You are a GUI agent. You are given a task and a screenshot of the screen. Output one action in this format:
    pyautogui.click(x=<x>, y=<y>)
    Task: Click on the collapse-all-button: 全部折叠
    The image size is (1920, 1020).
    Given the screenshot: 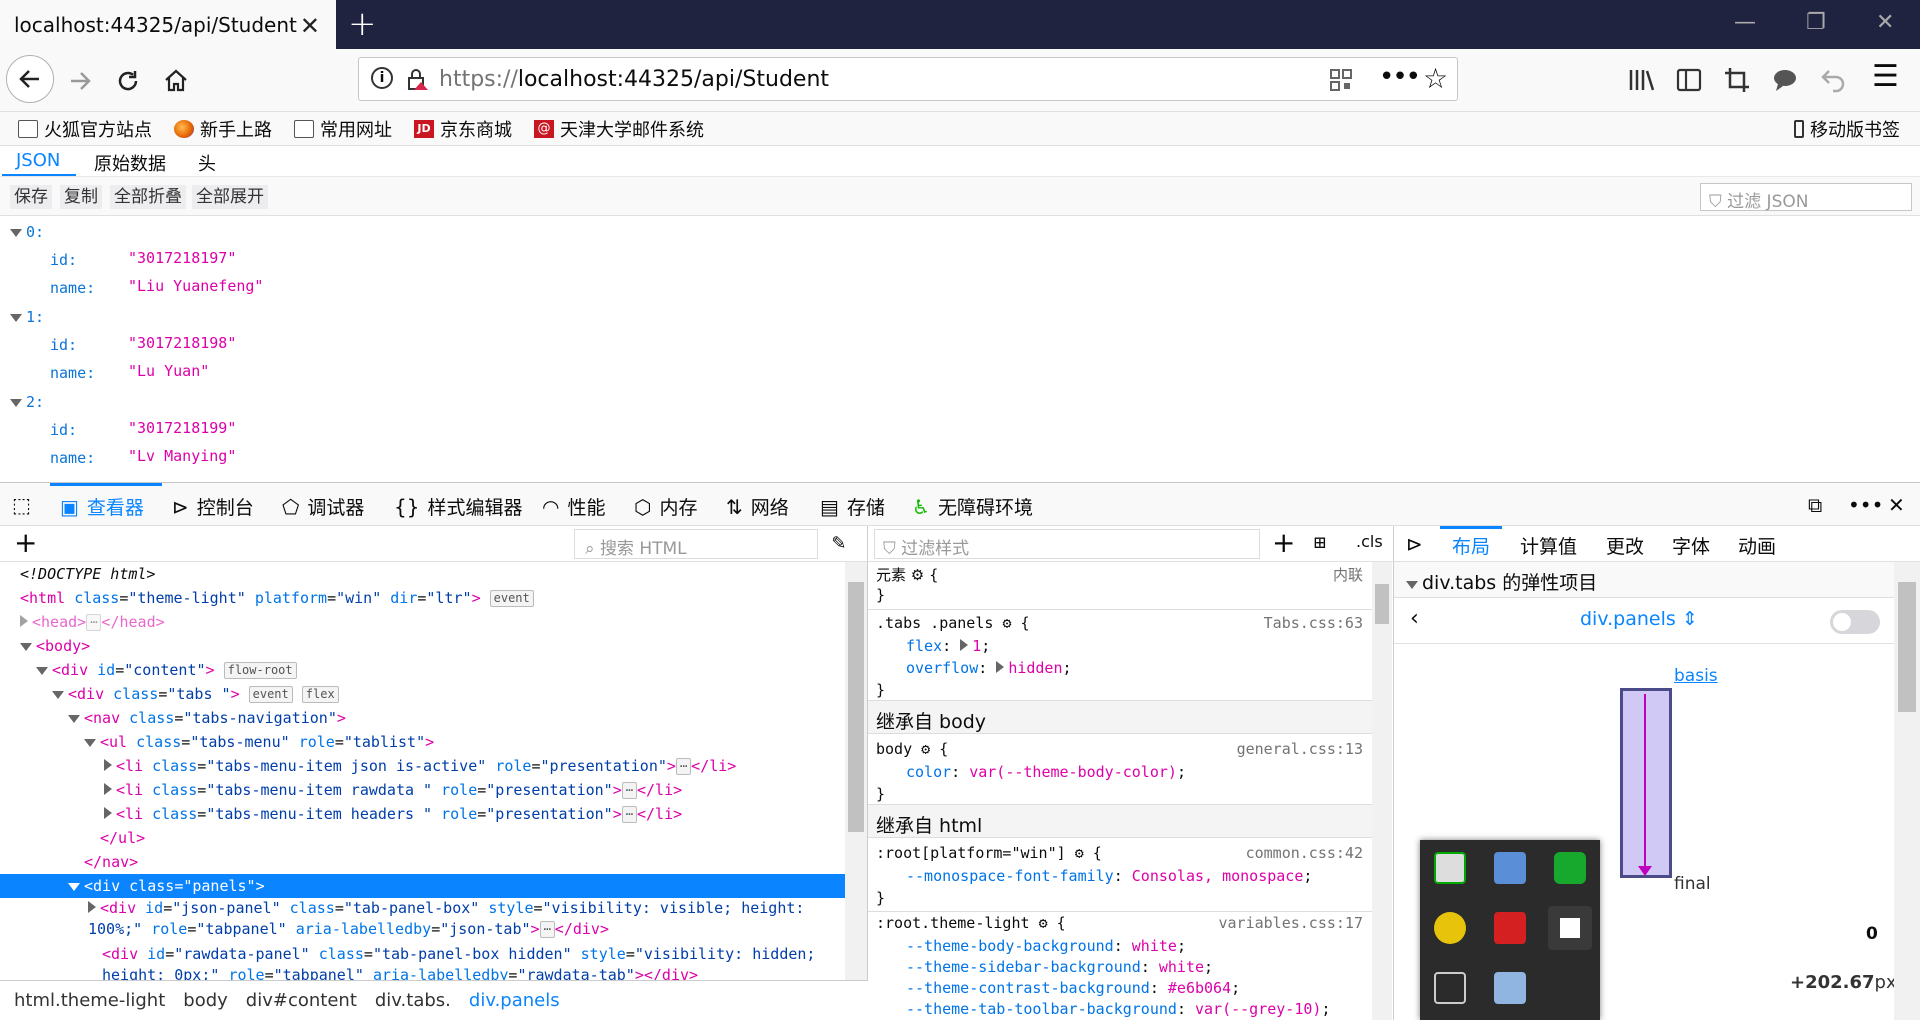 What is the action you would take?
    pyautogui.click(x=148, y=197)
    